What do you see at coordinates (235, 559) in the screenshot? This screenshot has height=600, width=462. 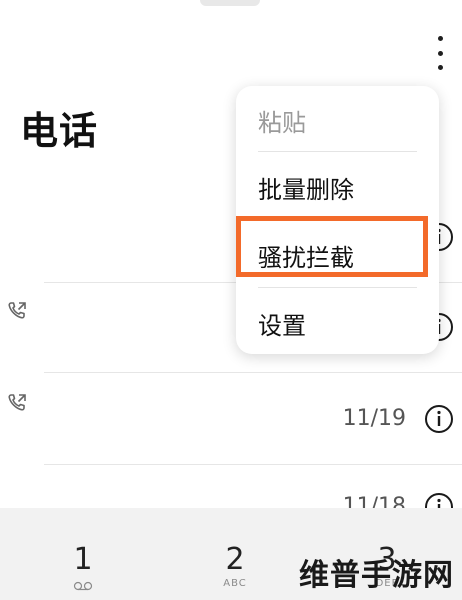 I see `dial-key-digit: 2` at bounding box center [235, 559].